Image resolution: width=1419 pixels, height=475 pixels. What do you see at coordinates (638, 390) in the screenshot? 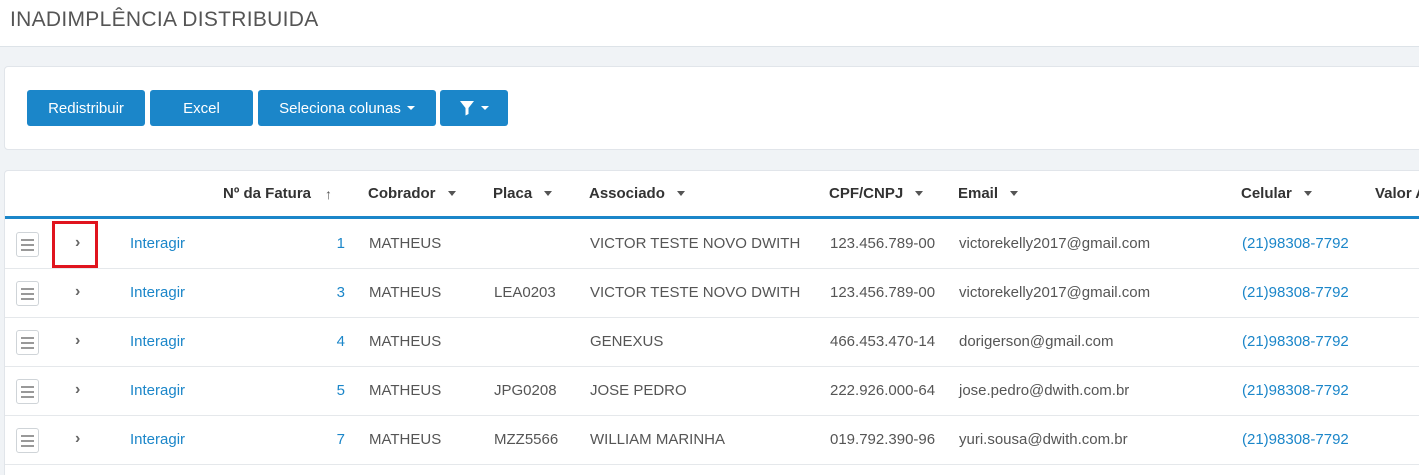
I see `associado-cell: JOSE PEDRO` at bounding box center [638, 390].